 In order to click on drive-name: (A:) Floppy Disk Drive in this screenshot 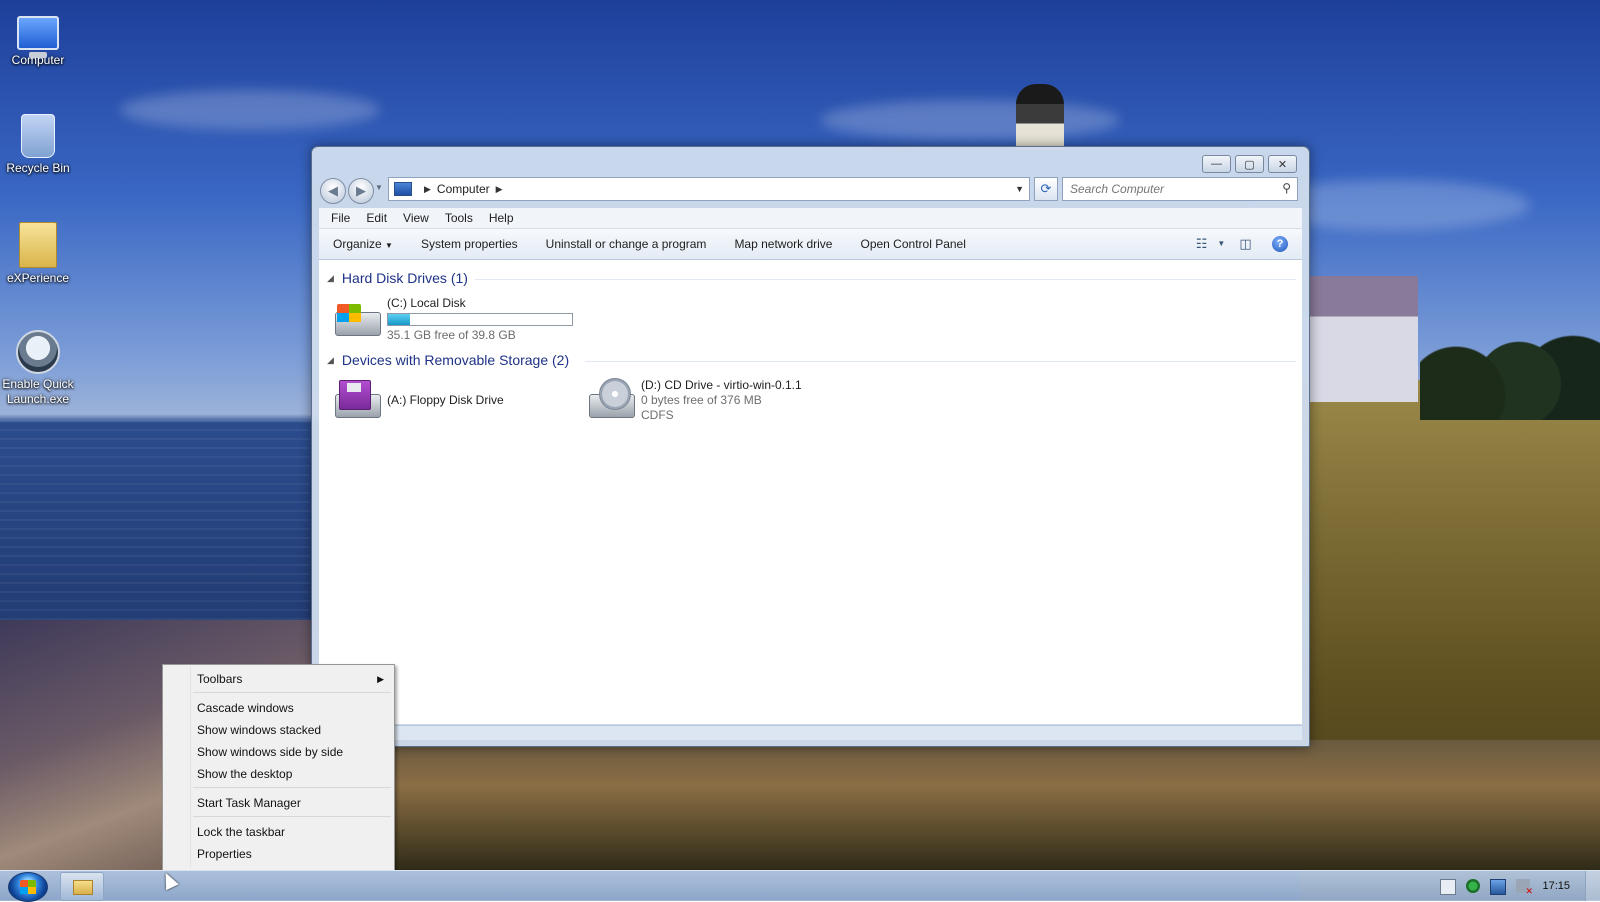, I will do `click(445, 400)`.